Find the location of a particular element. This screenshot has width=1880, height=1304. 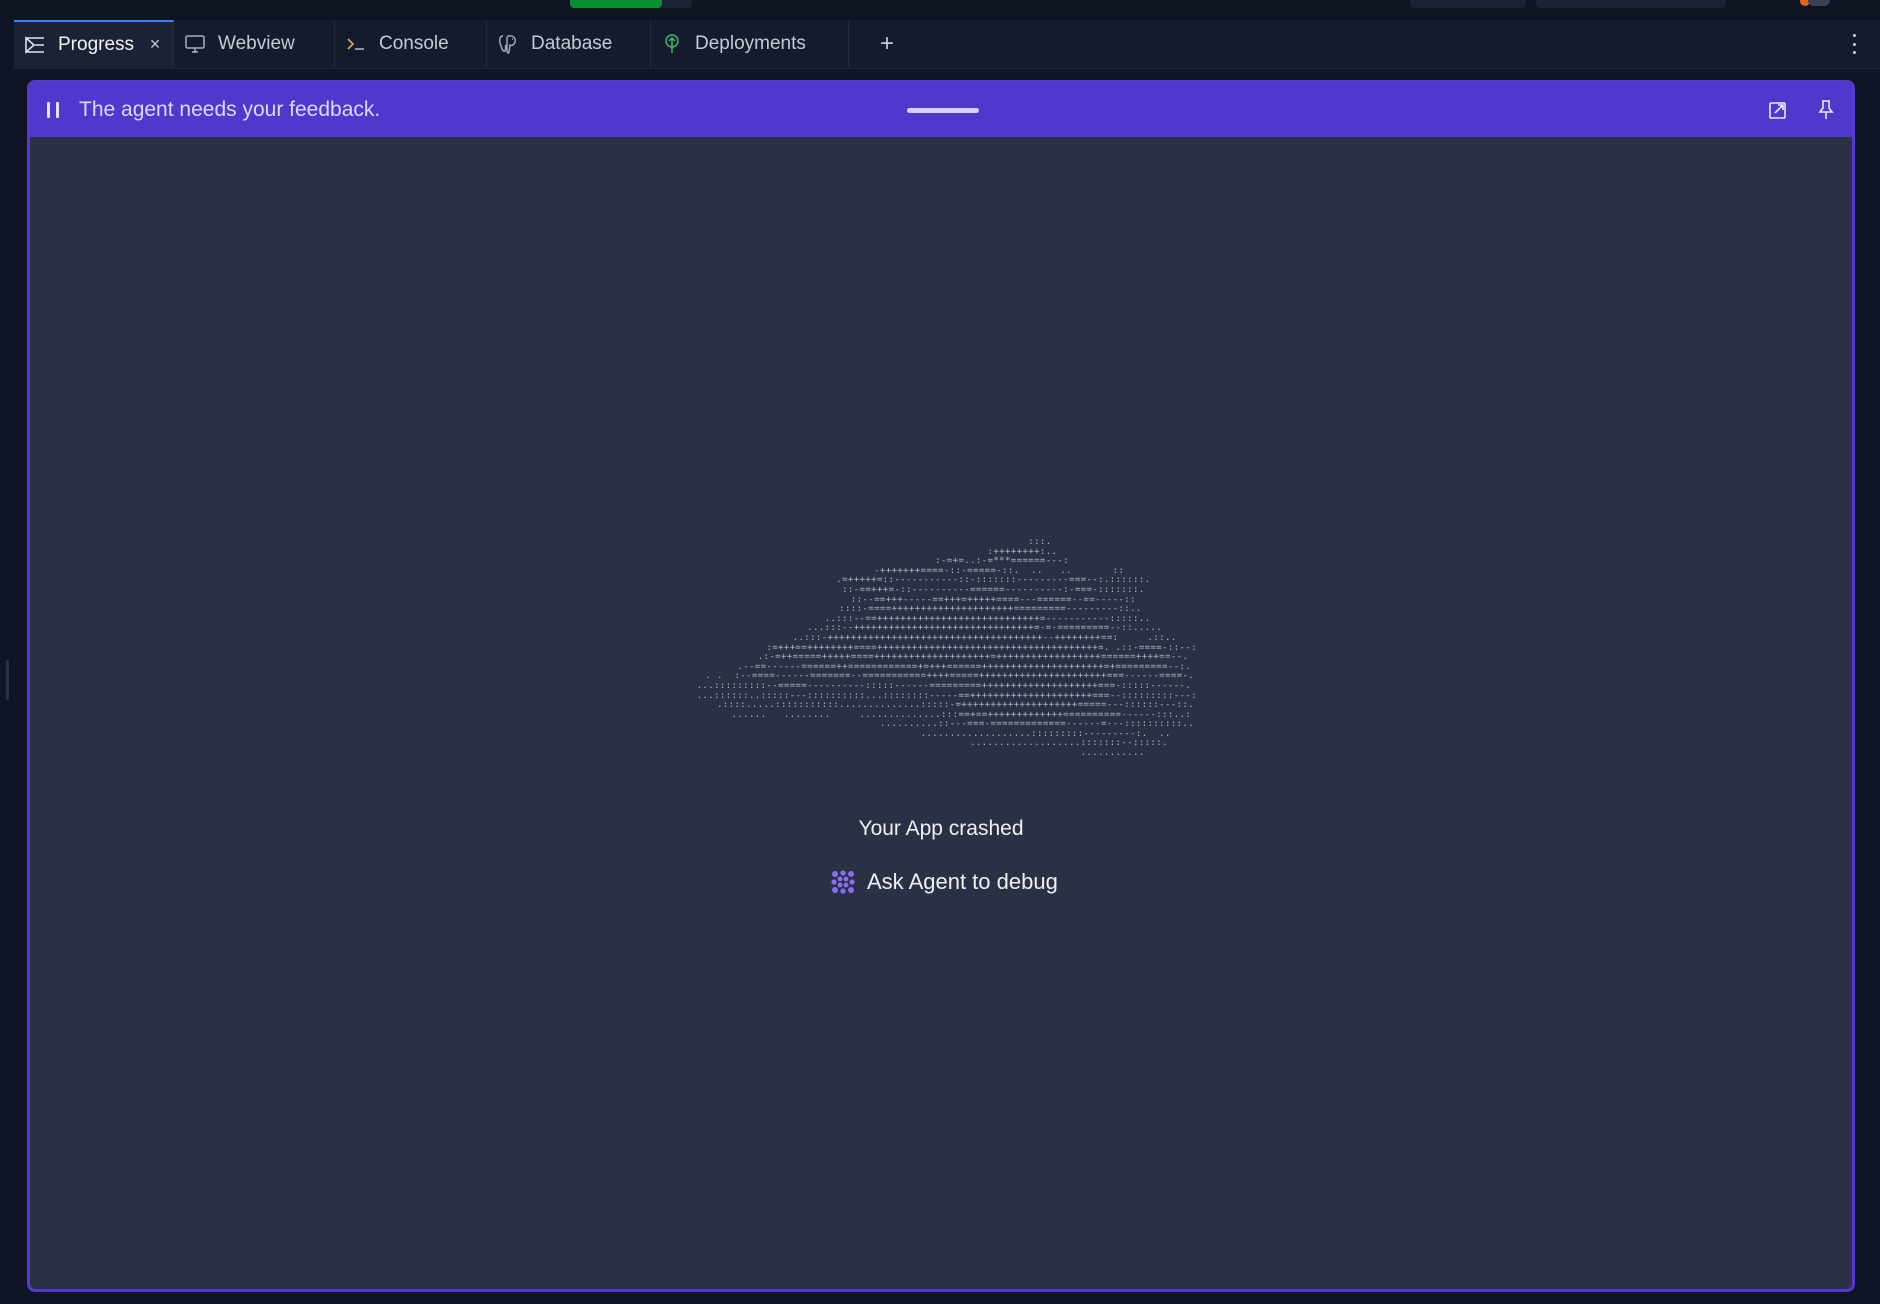

run-button is located at coordinates (616, 4).